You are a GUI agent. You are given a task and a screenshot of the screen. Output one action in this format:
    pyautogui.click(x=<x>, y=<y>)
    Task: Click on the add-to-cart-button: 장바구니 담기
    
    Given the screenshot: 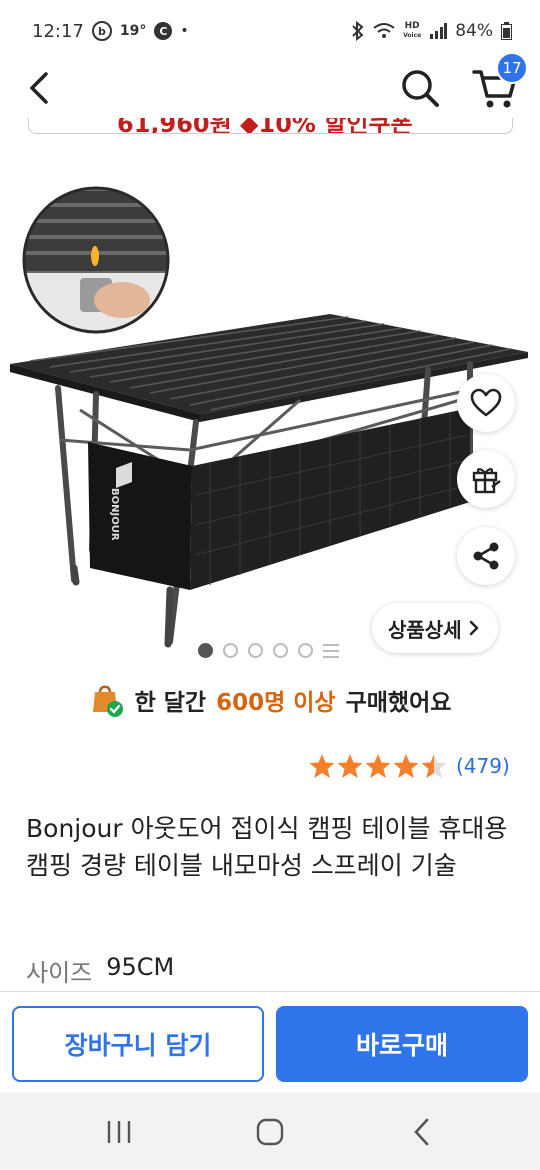 What is the action you would take?
    pyautogui.click(x=138, y=1044)
    